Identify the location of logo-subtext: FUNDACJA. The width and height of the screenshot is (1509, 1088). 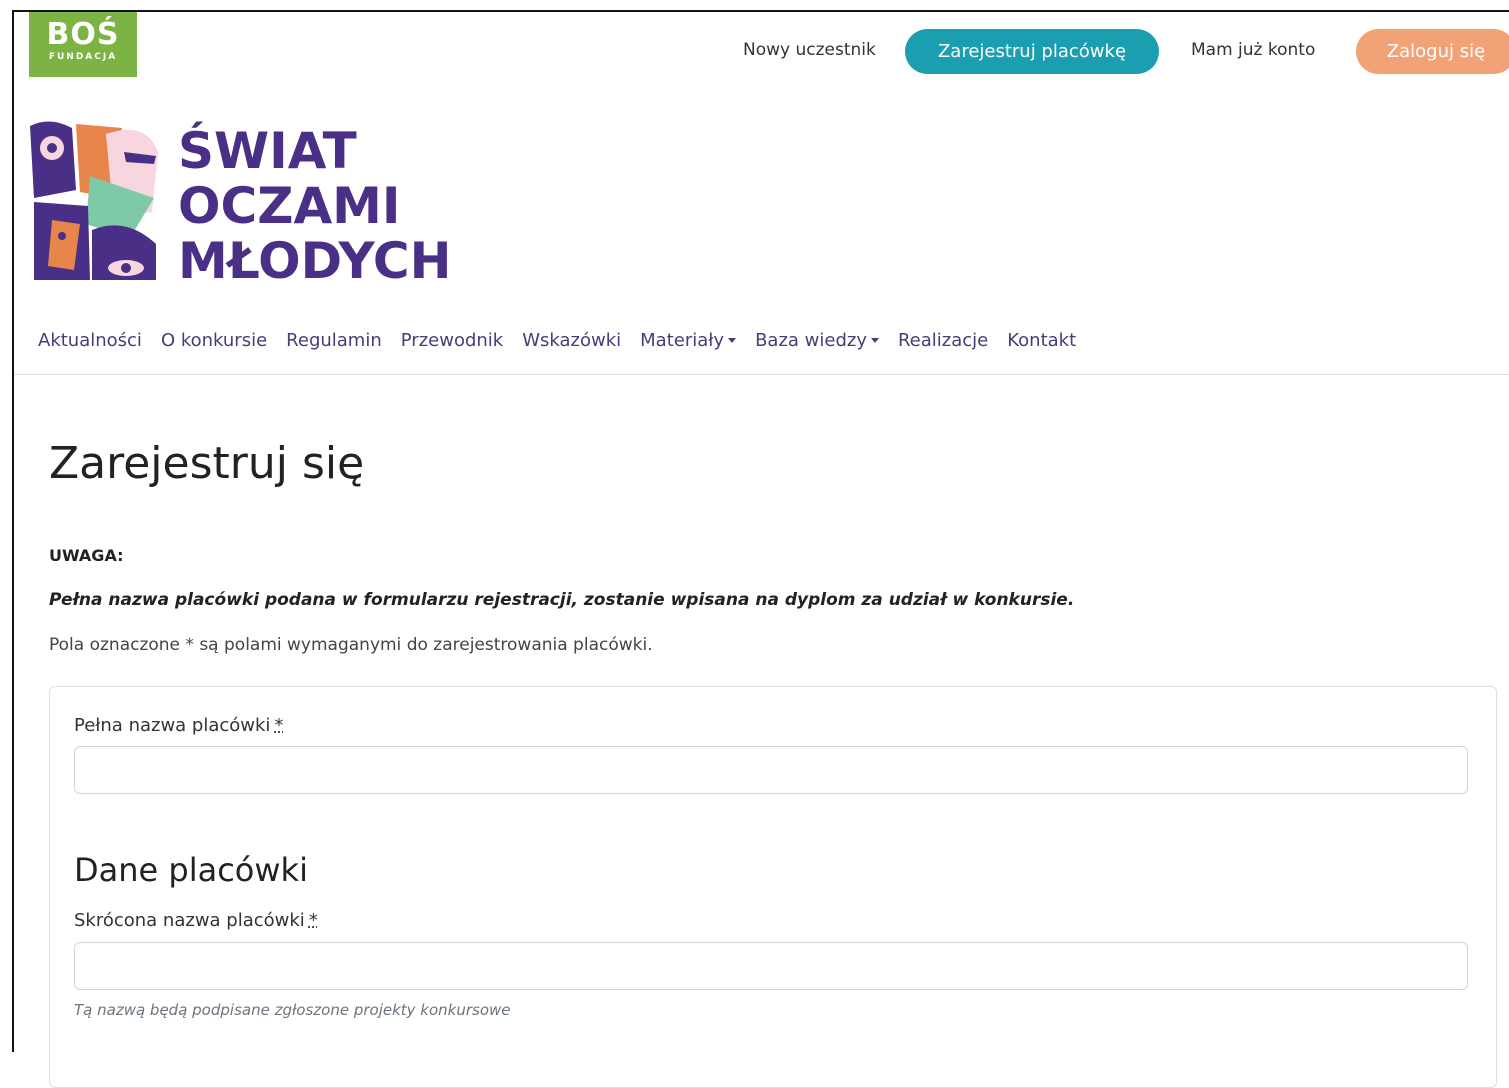
(83, 57).